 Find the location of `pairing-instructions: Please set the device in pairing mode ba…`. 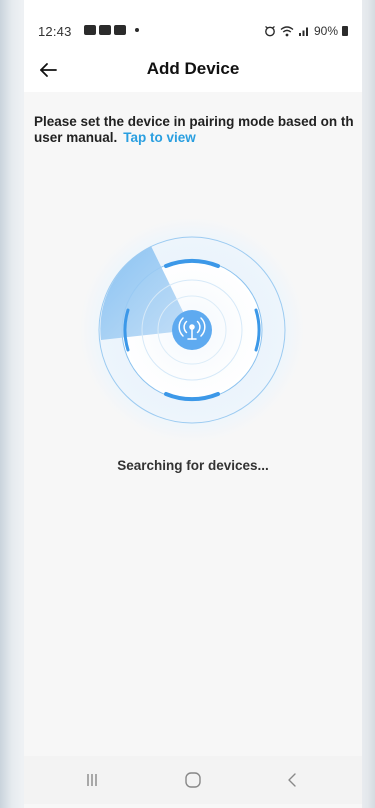

pairing-instructions: Please set the device in pairing mode ba… is located at coordinates (198, 130).